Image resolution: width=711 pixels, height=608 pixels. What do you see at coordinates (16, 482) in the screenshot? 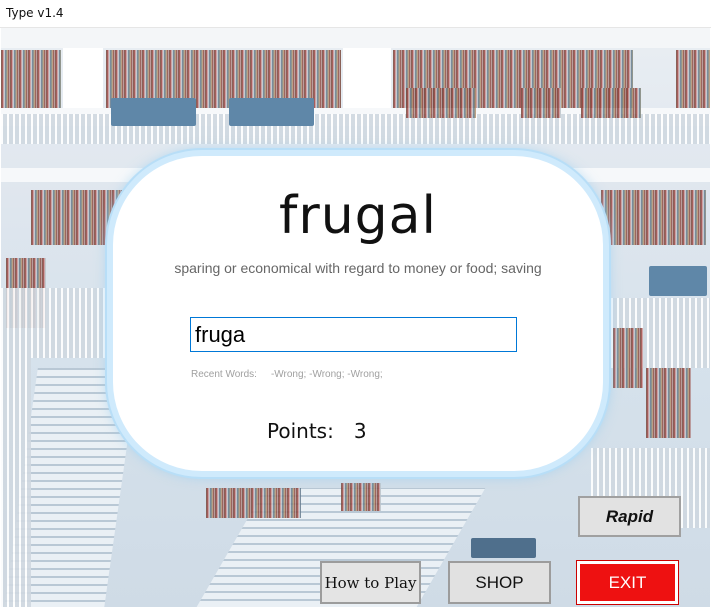
I see `stair-railing` at bounding box center [16, 482].